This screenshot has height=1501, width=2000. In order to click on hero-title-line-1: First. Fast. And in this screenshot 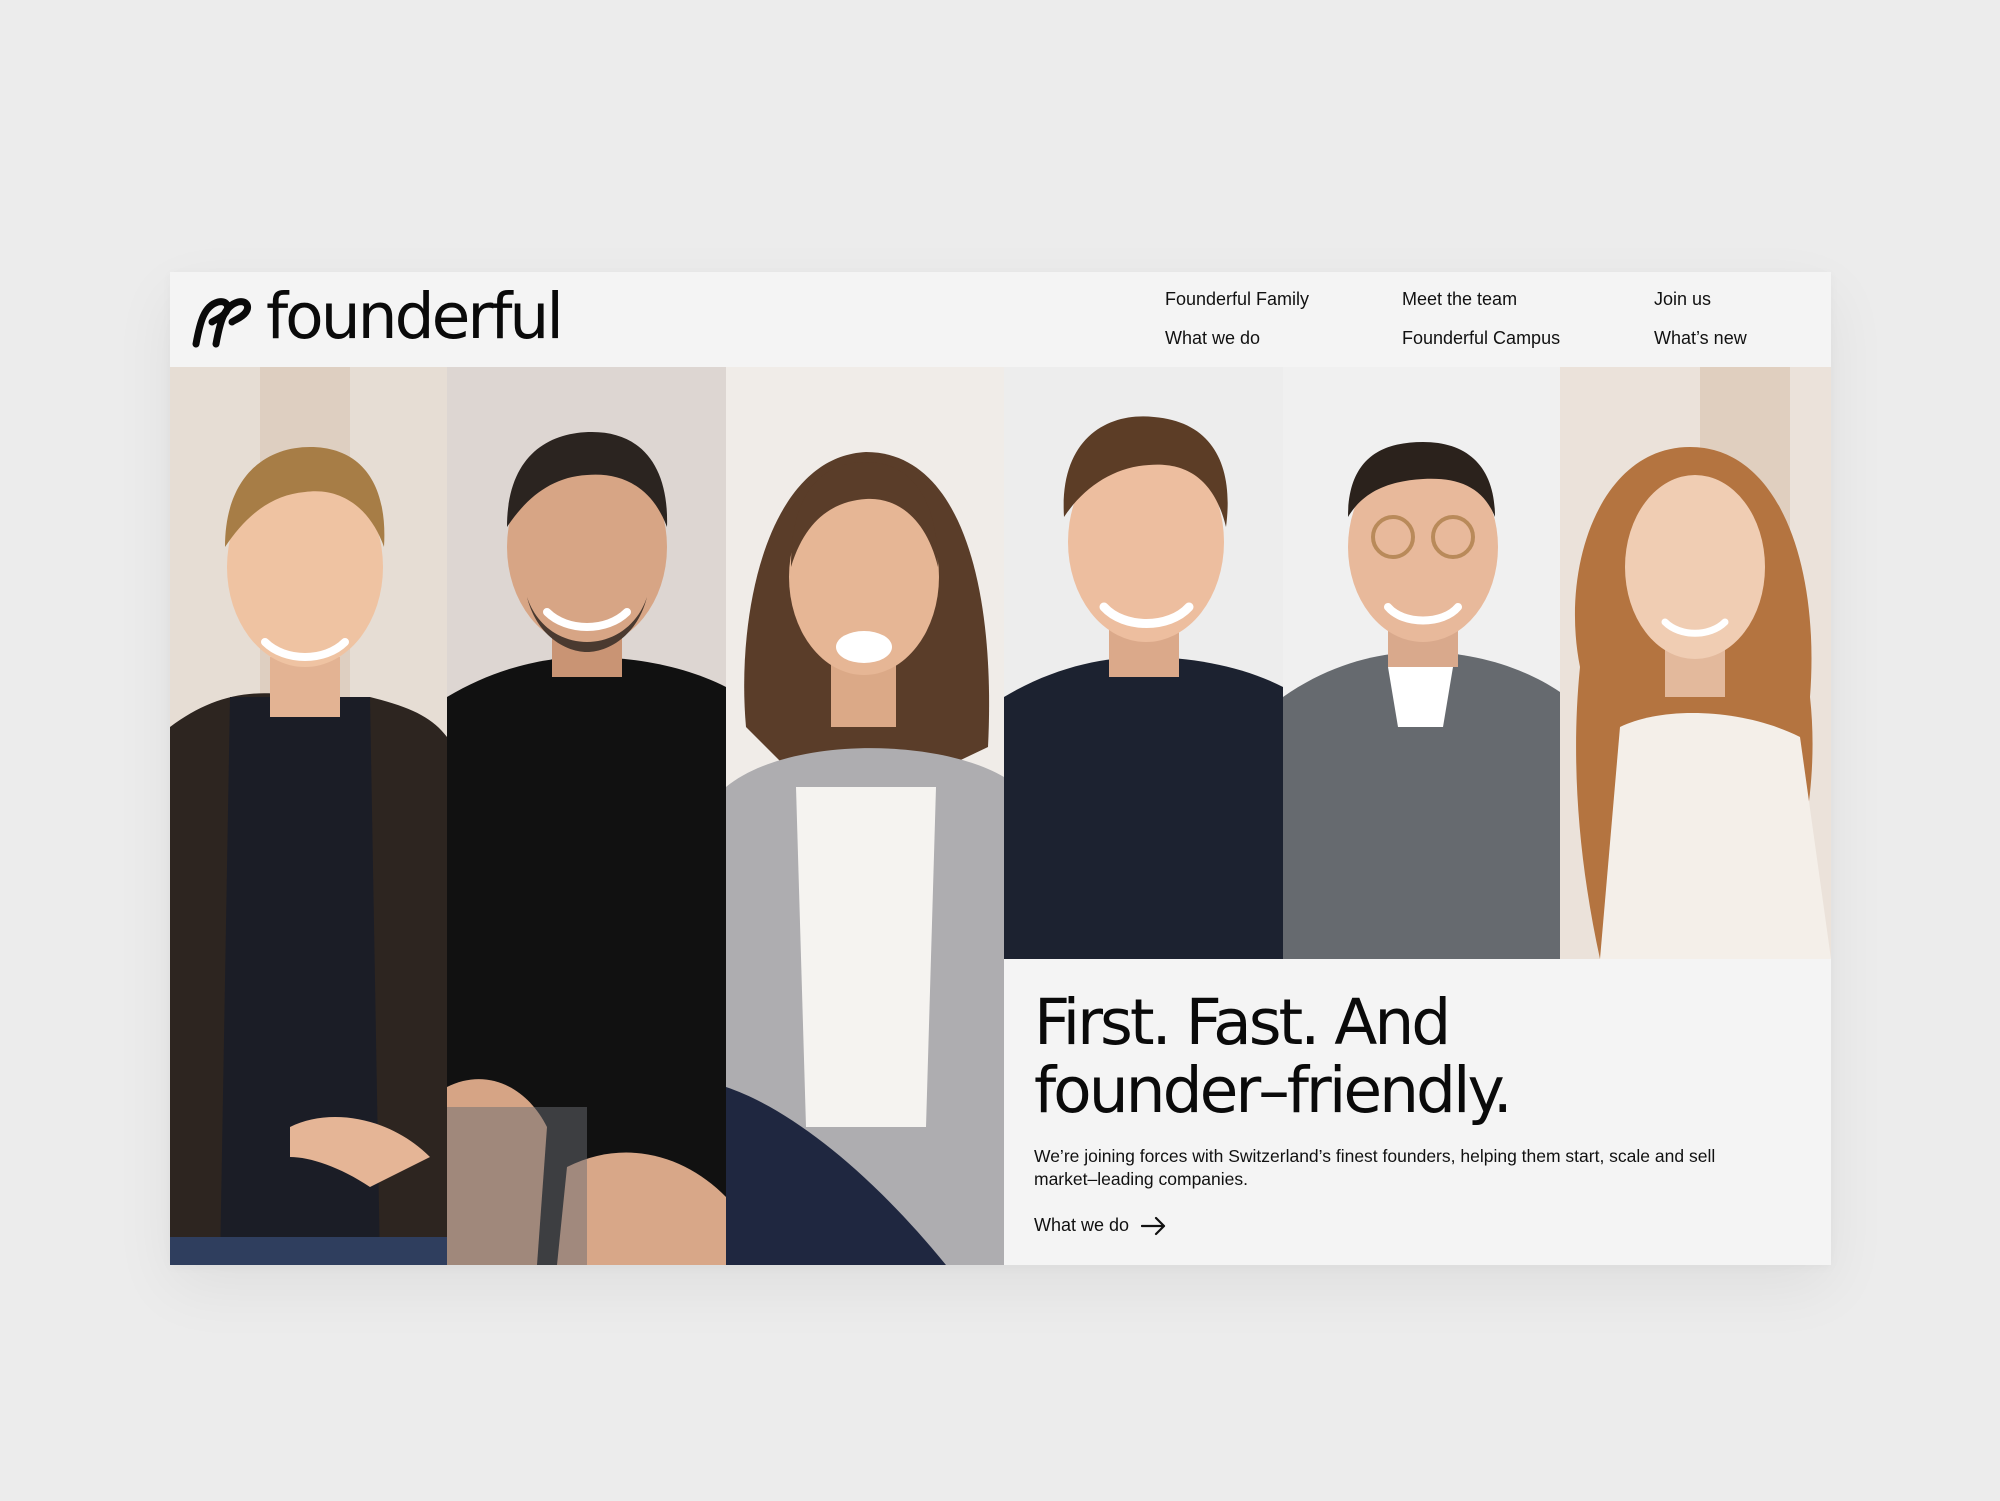, I will do `click(1242, 1022)`.